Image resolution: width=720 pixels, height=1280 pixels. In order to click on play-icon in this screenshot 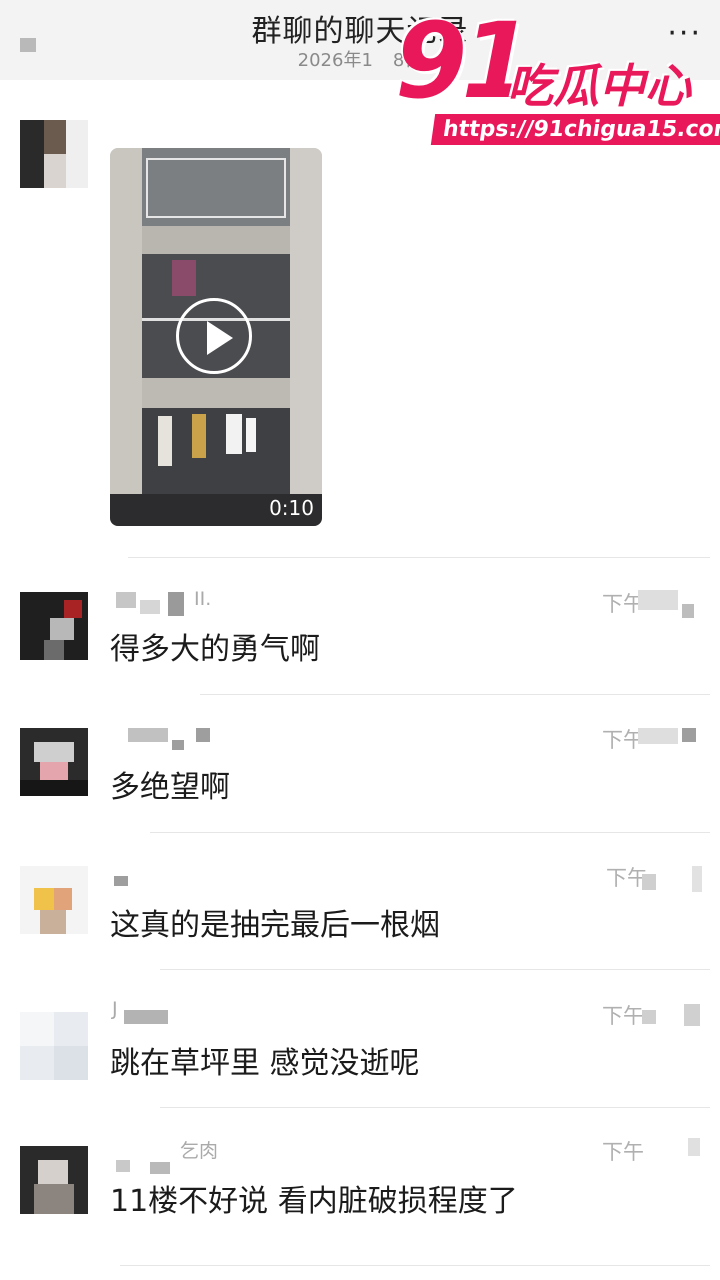, I will do `click(214, 336)`.